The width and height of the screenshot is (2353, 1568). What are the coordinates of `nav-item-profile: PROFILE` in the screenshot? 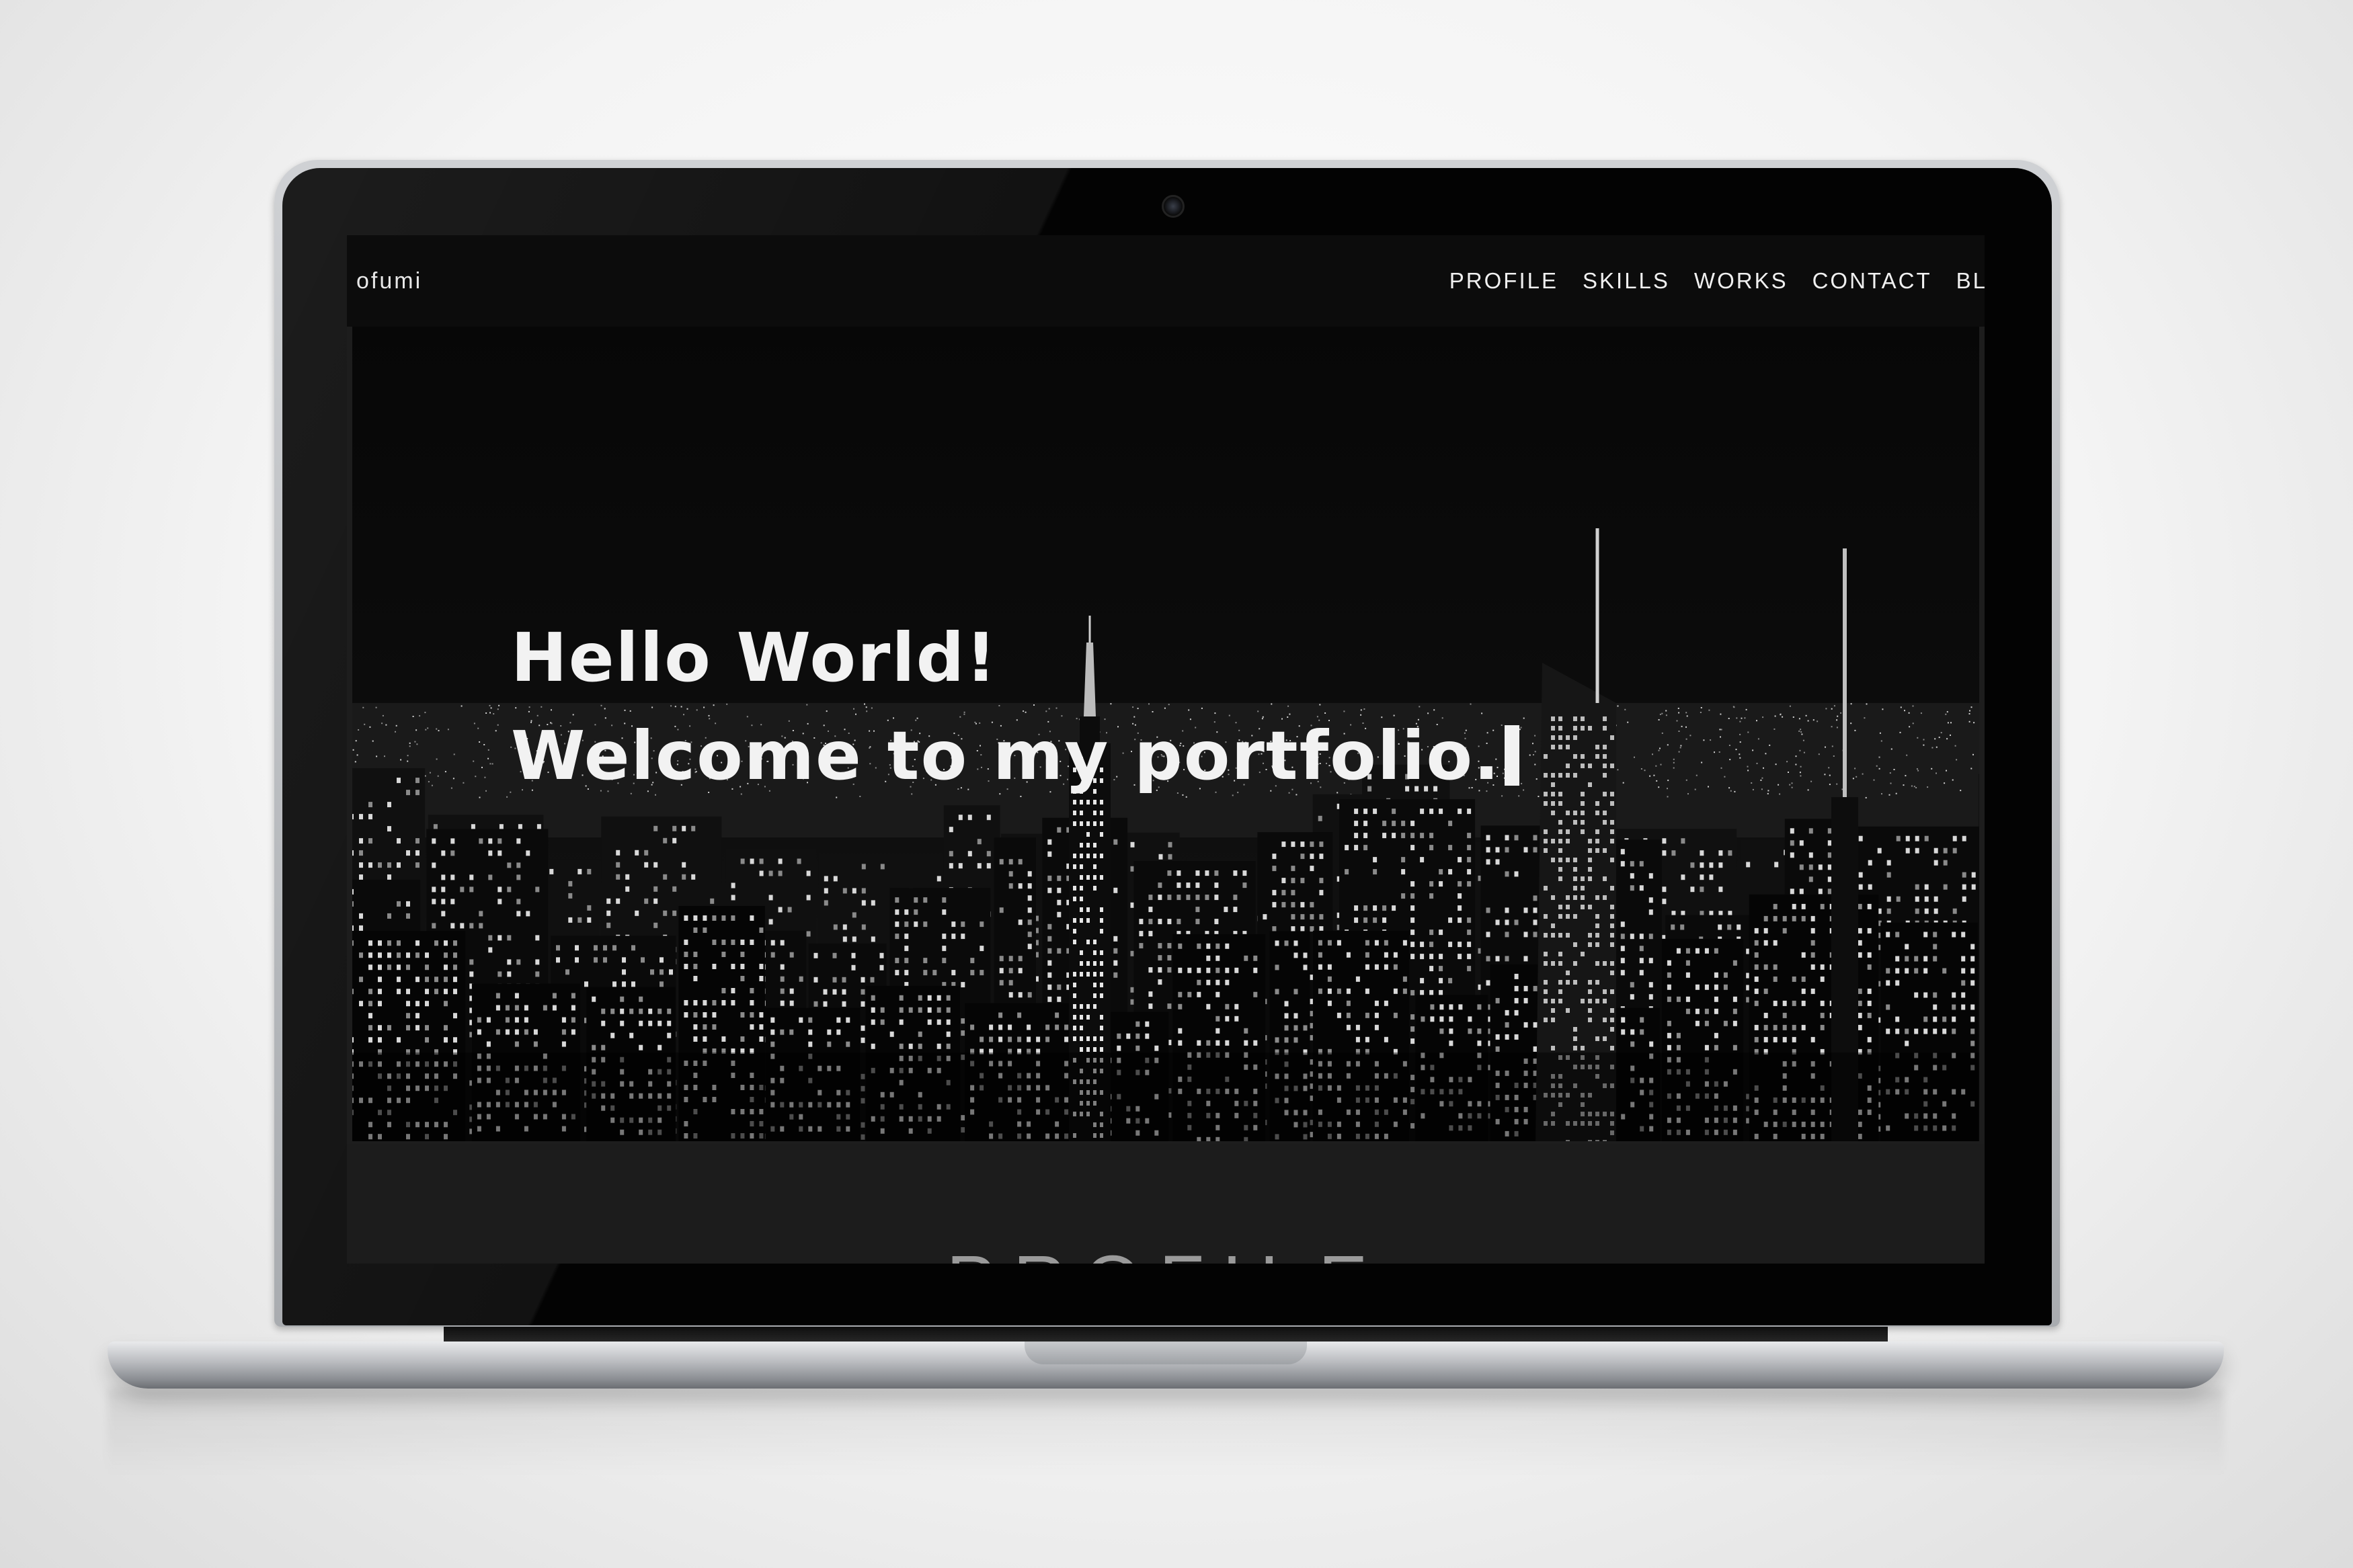 It's located at (1504, 281).